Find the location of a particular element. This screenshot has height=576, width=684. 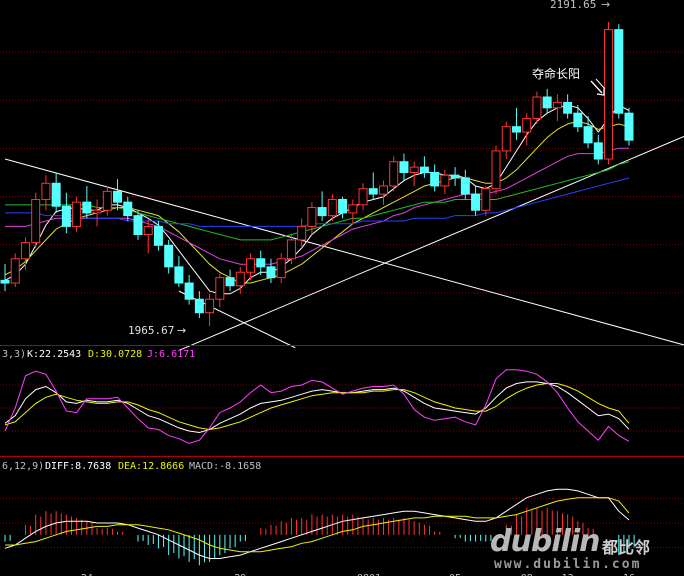

macd-value: MACD:-8.1658 is located at coordinates (225, 466).